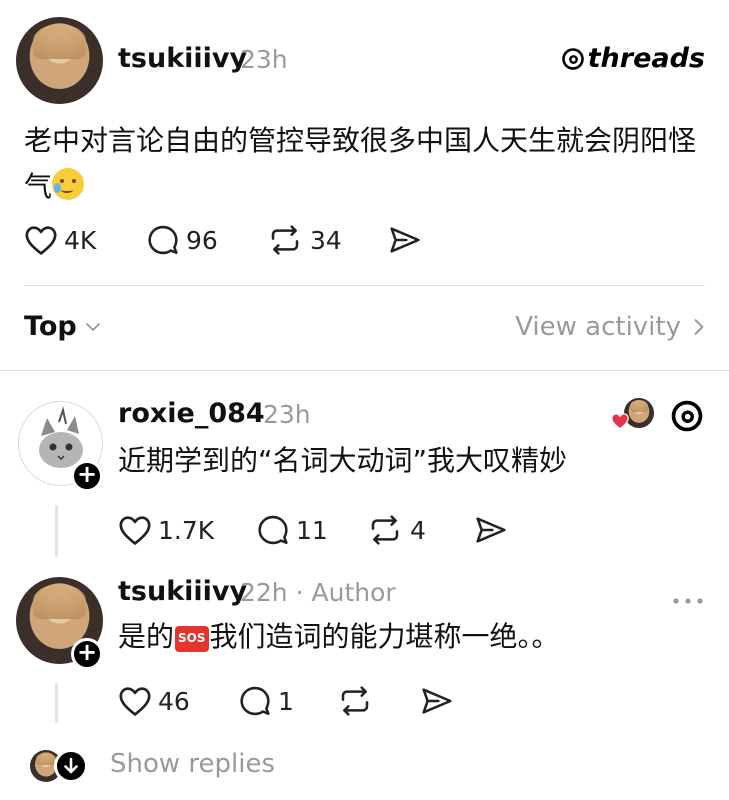 This screenshot has width=729, height=800. Describe the element at coordinates (688, 601) in the screenshot. I see `more-icon` at that location.